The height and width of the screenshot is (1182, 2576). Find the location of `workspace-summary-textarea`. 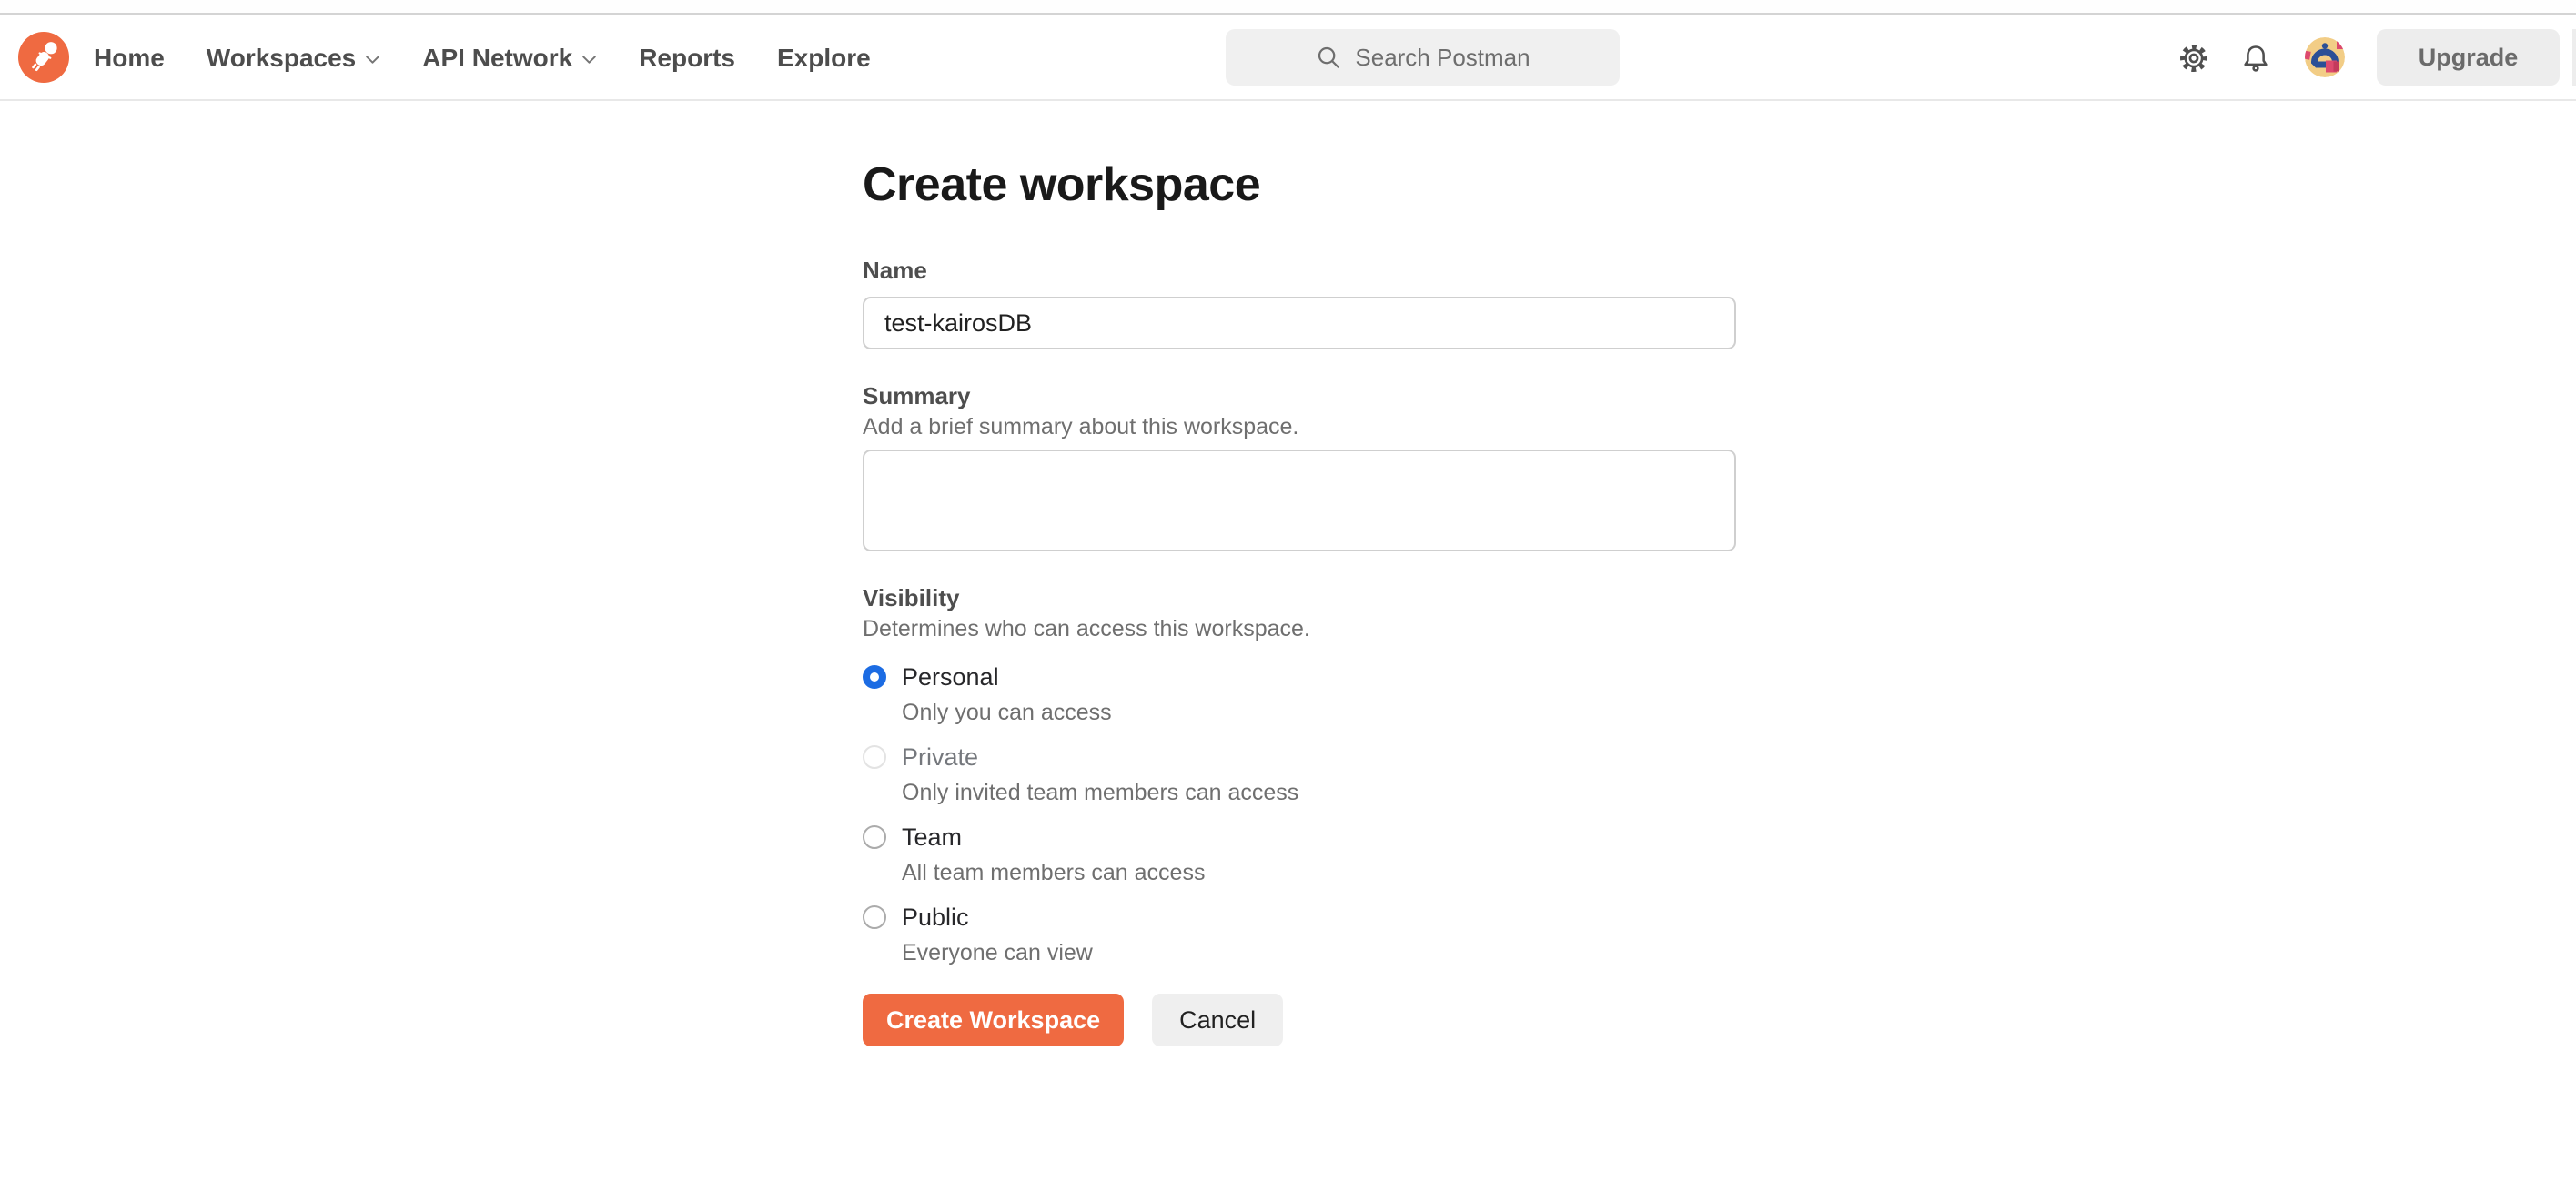

workspace-summary-textarea is located at coordinates (1299, 501).